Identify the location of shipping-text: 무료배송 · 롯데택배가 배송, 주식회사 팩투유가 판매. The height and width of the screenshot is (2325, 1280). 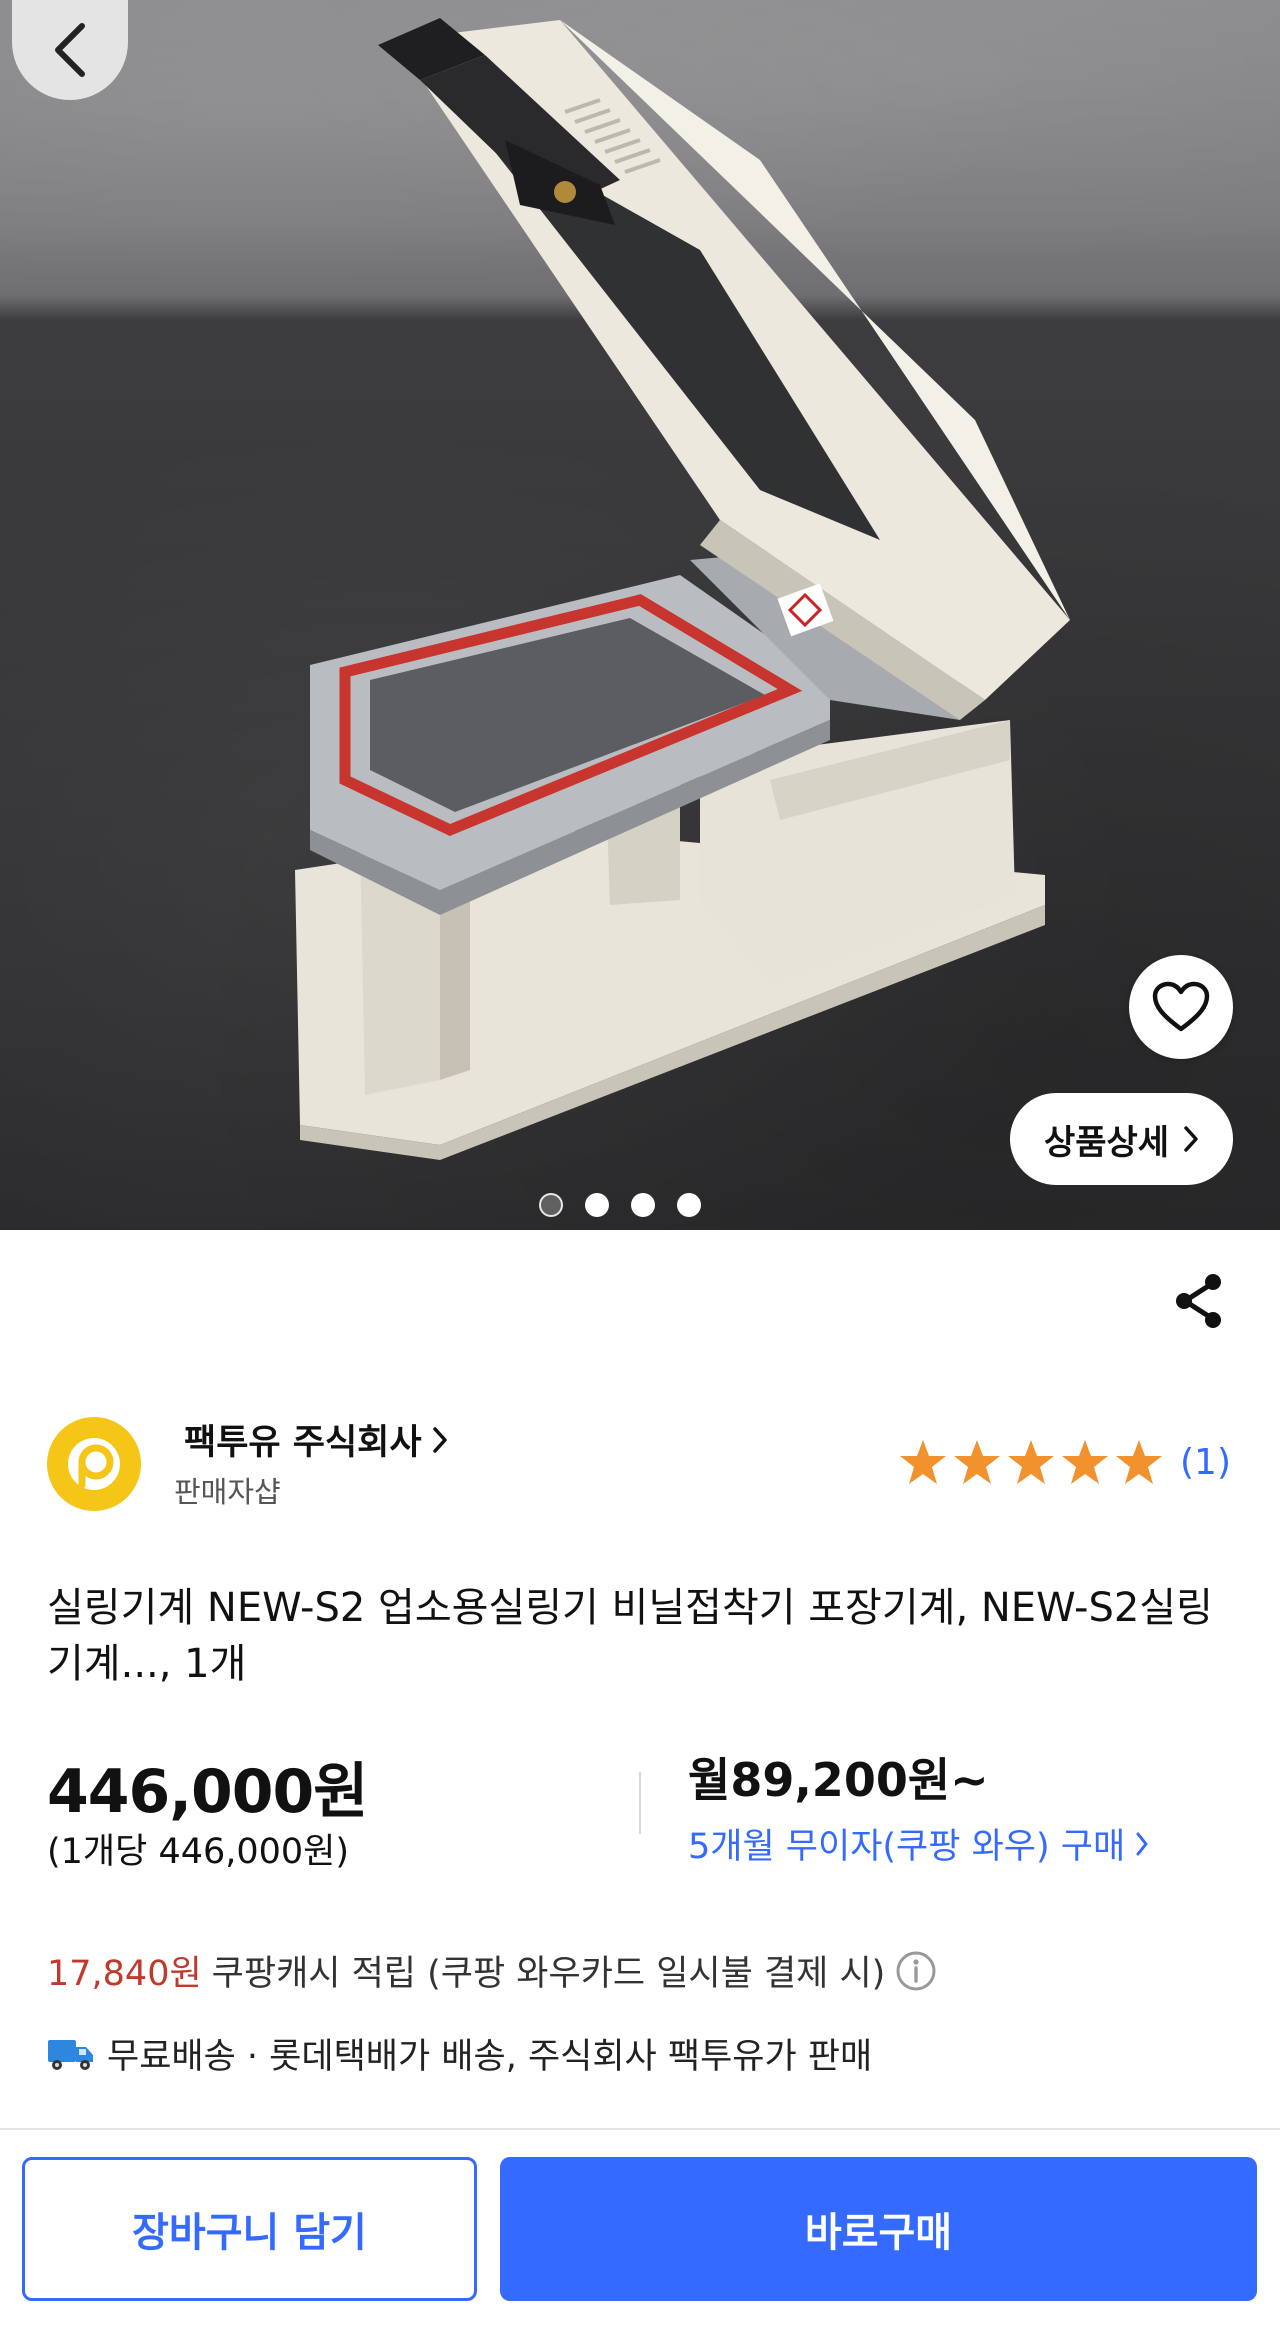
(490, 2057).